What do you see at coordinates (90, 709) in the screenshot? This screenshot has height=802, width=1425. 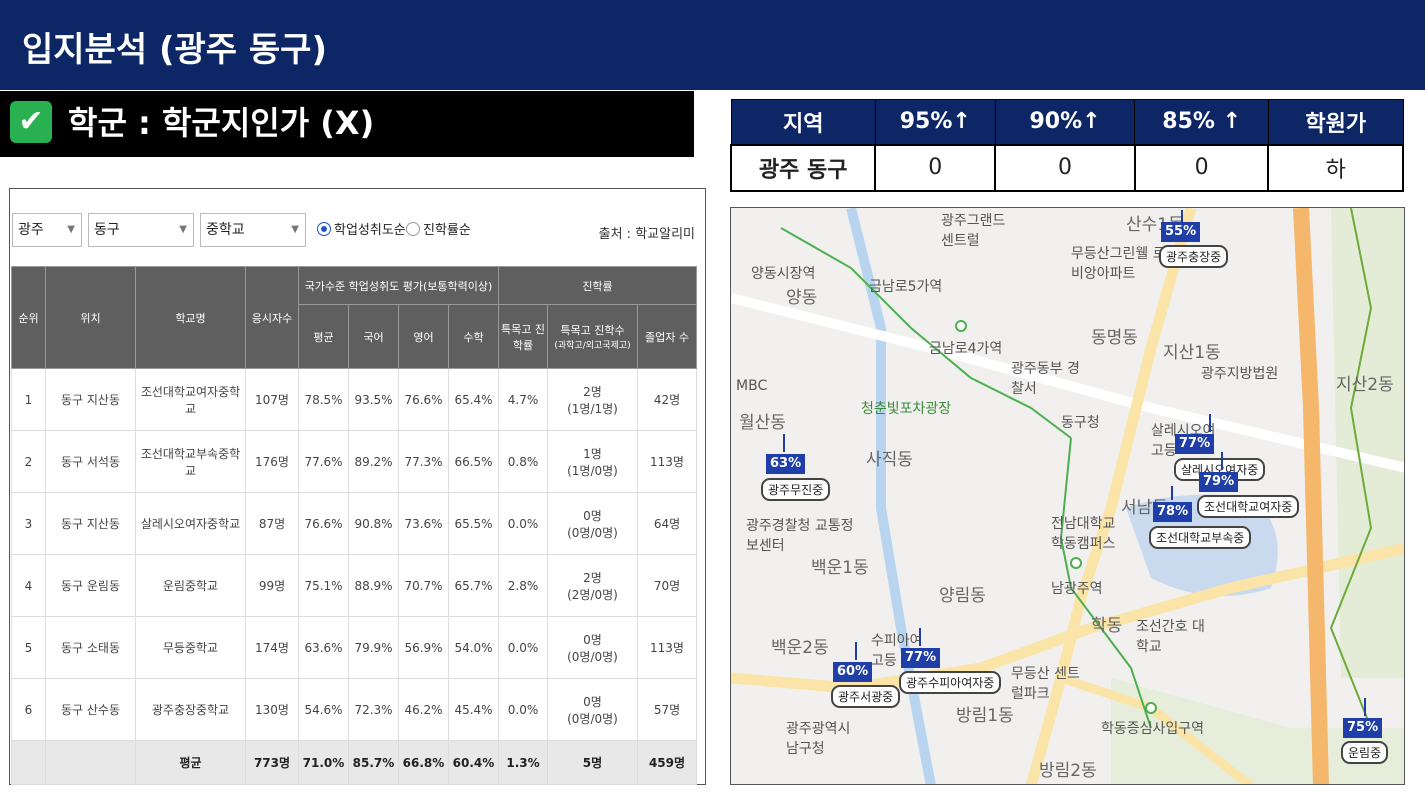 I see `cell-loc: 동구 산수동` at bounding box center [90, 709].